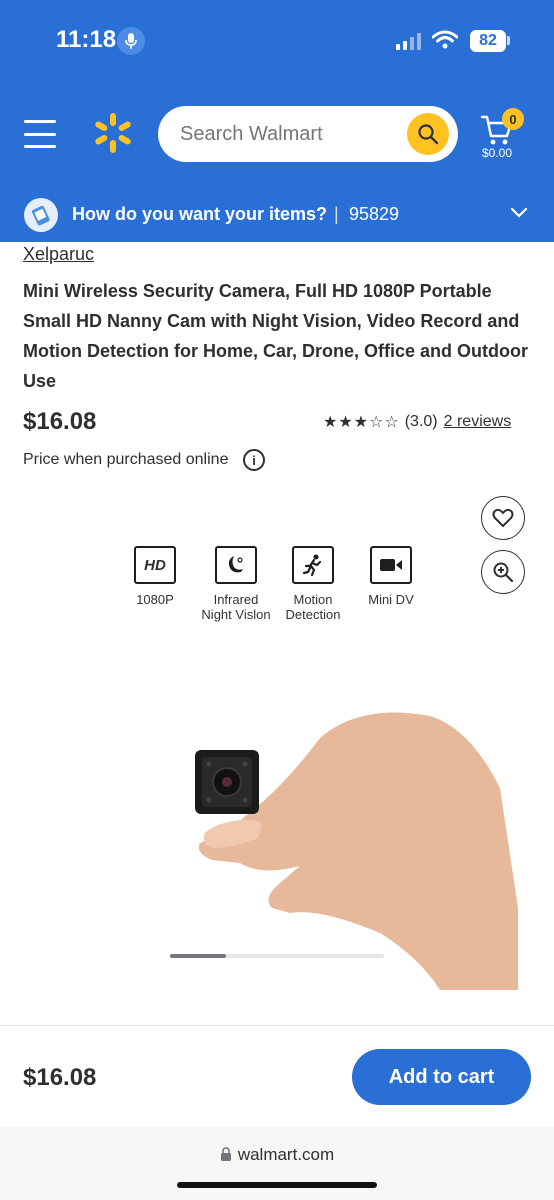 The image size is (554, 1200). I want to click on info-icon: i, so click(254, 460).